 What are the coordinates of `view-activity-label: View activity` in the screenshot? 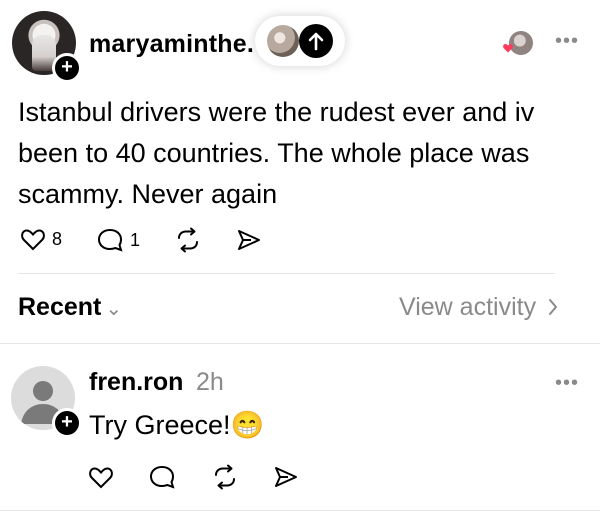 It's located at (468, 307).